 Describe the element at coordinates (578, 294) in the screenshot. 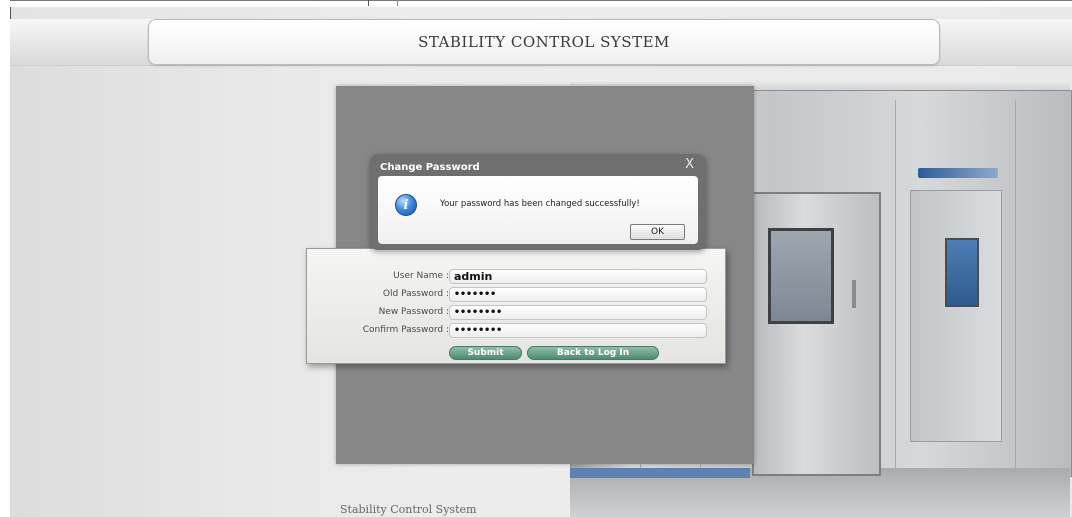

I see `old-password-field: •••••••` at that location.